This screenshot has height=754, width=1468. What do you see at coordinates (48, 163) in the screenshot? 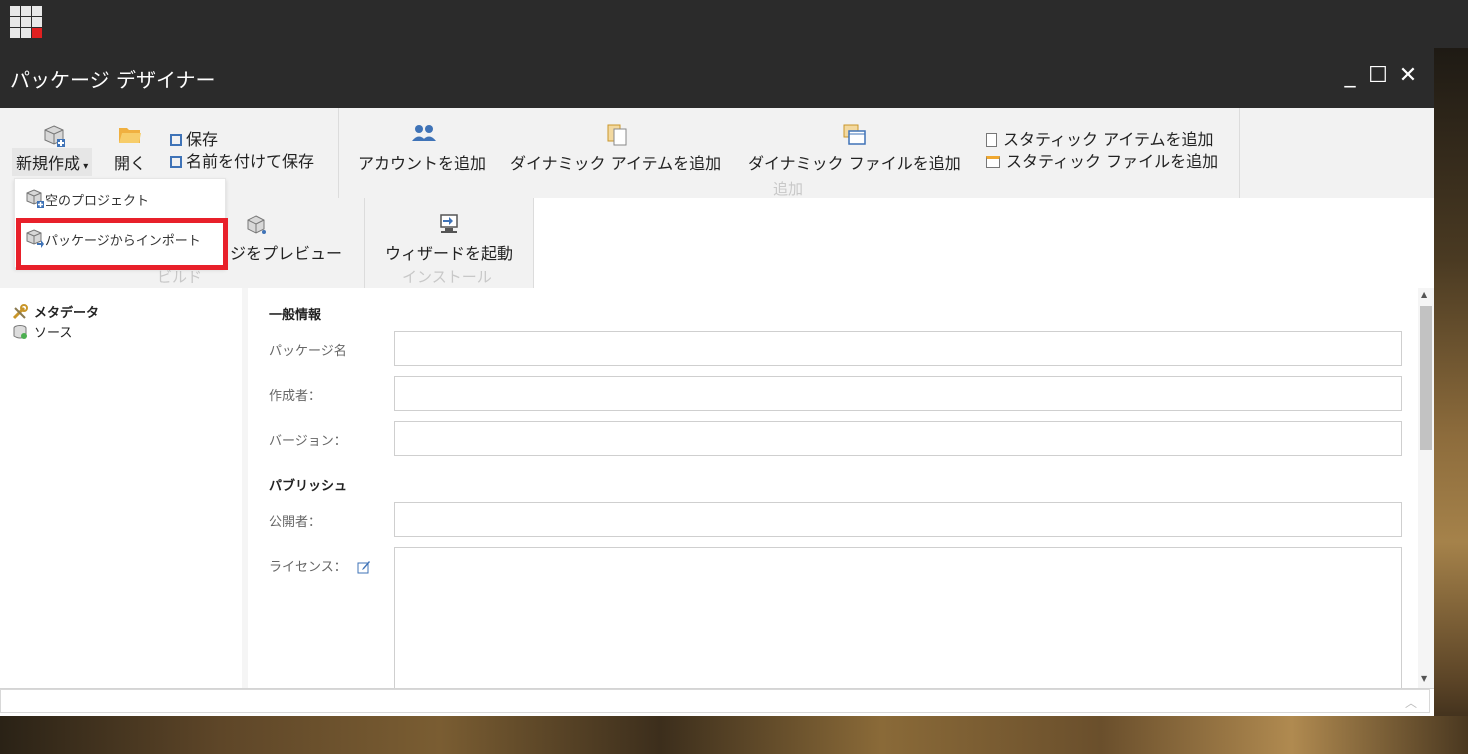
I see `new-button-label: 新規作成` at bounding box center [48, 163].